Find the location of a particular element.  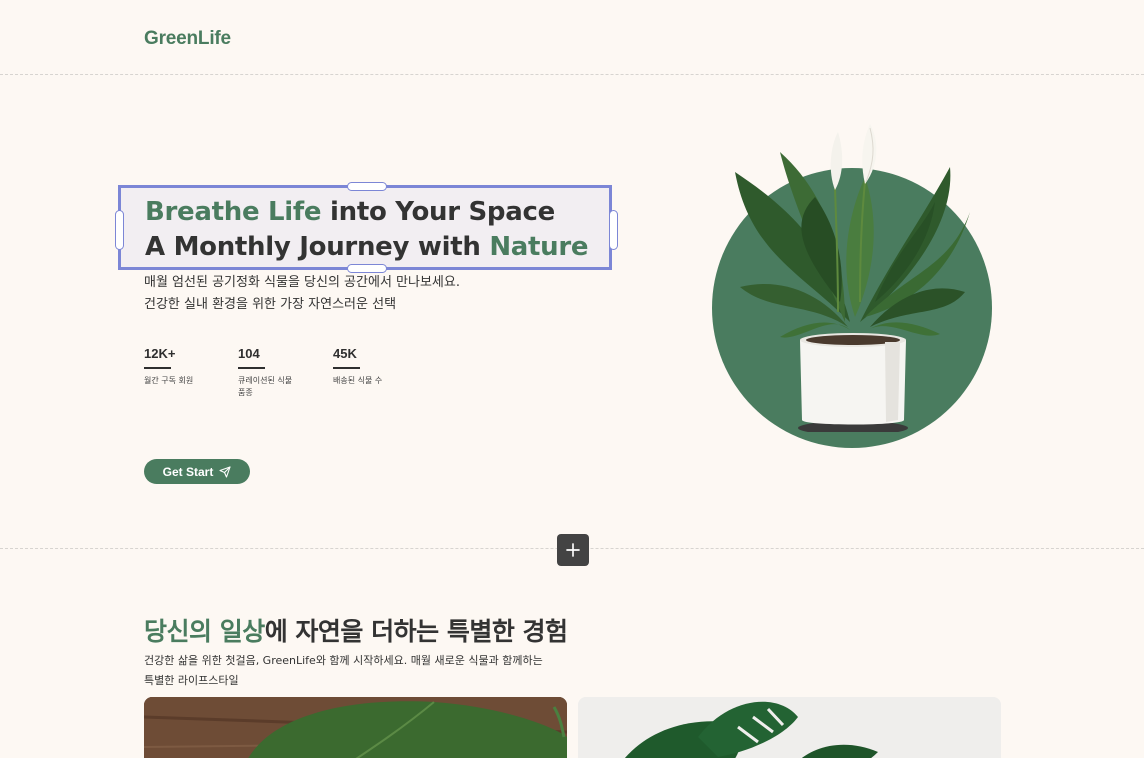

headline-rest-1: into Your Space is located at coordinates (438, 212).